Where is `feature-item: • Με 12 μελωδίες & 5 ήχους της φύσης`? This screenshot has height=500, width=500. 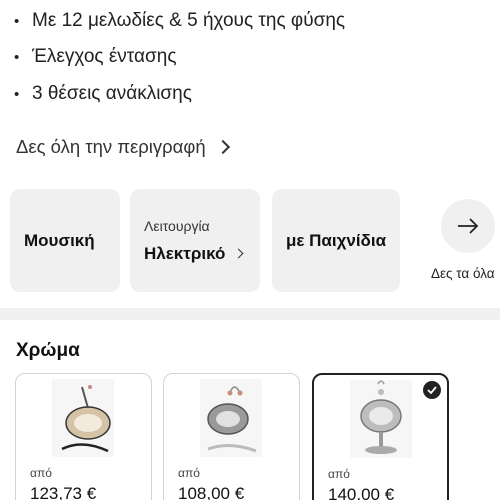
feature-item: • Με 12 μελωδίες & 5 ήχους της φύσης is located at coordinates (179, 21).